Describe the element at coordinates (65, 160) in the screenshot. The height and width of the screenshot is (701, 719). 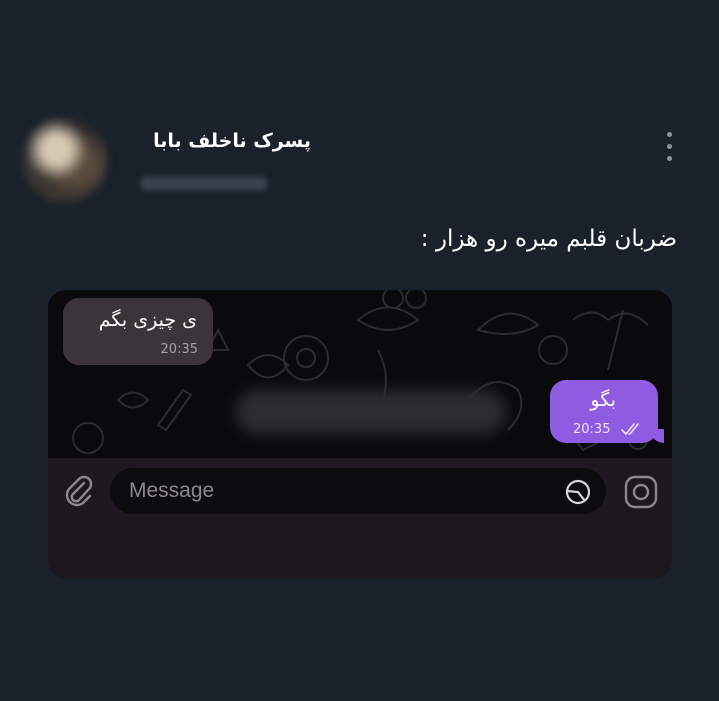
I see `author-avatar` at that location.